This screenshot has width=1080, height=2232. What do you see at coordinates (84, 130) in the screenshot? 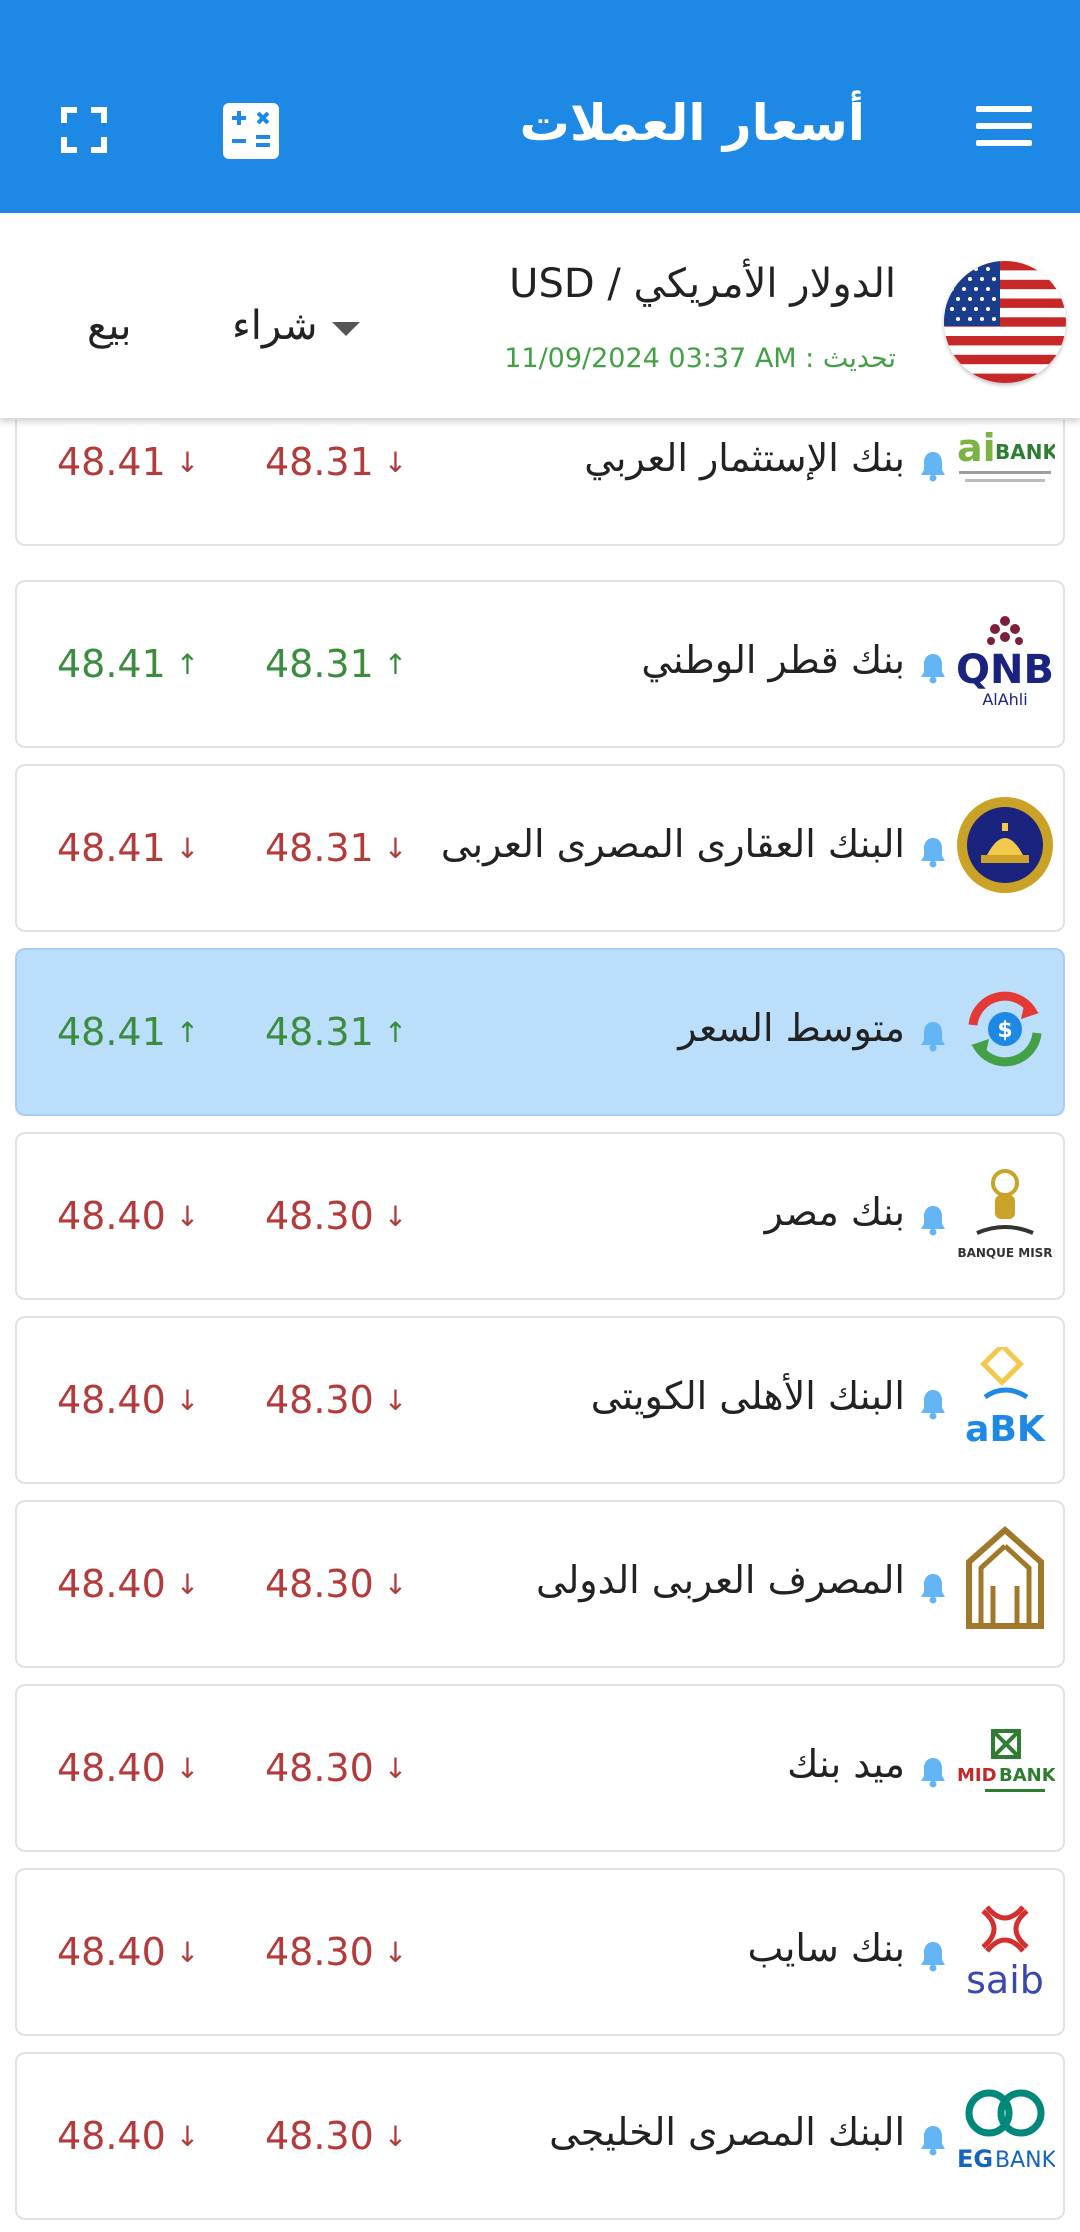
I see `fullscreen-icon` at bounding box center [84, 130].